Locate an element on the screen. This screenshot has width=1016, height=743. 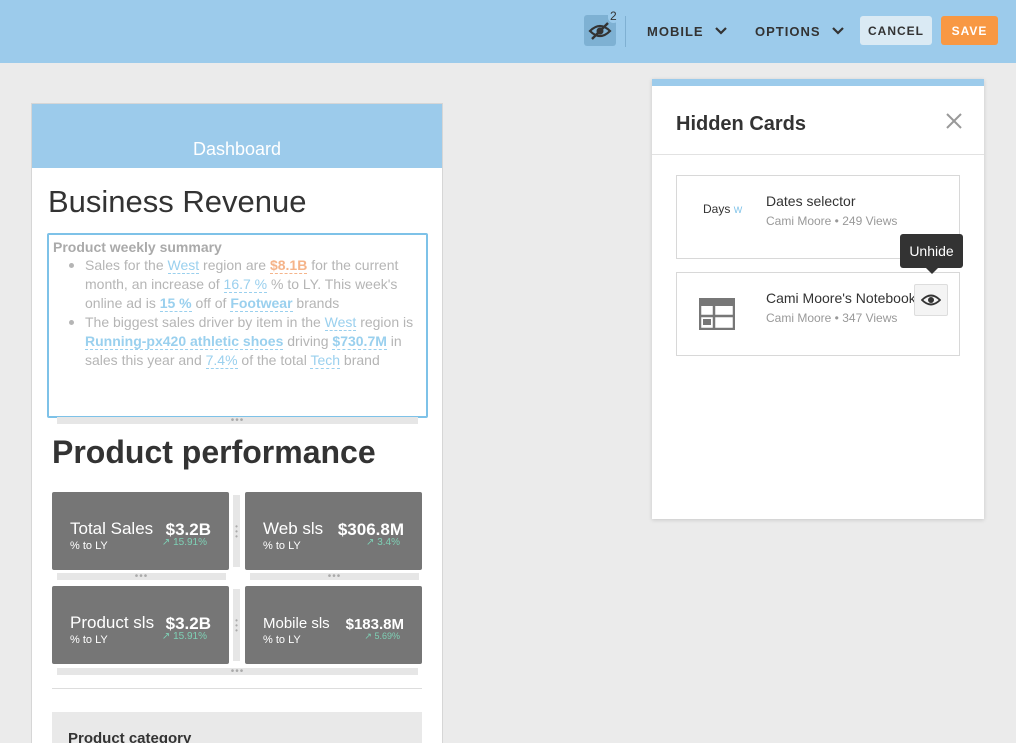
summary-title: Product weekly summary is located at coordinates (137, 247).